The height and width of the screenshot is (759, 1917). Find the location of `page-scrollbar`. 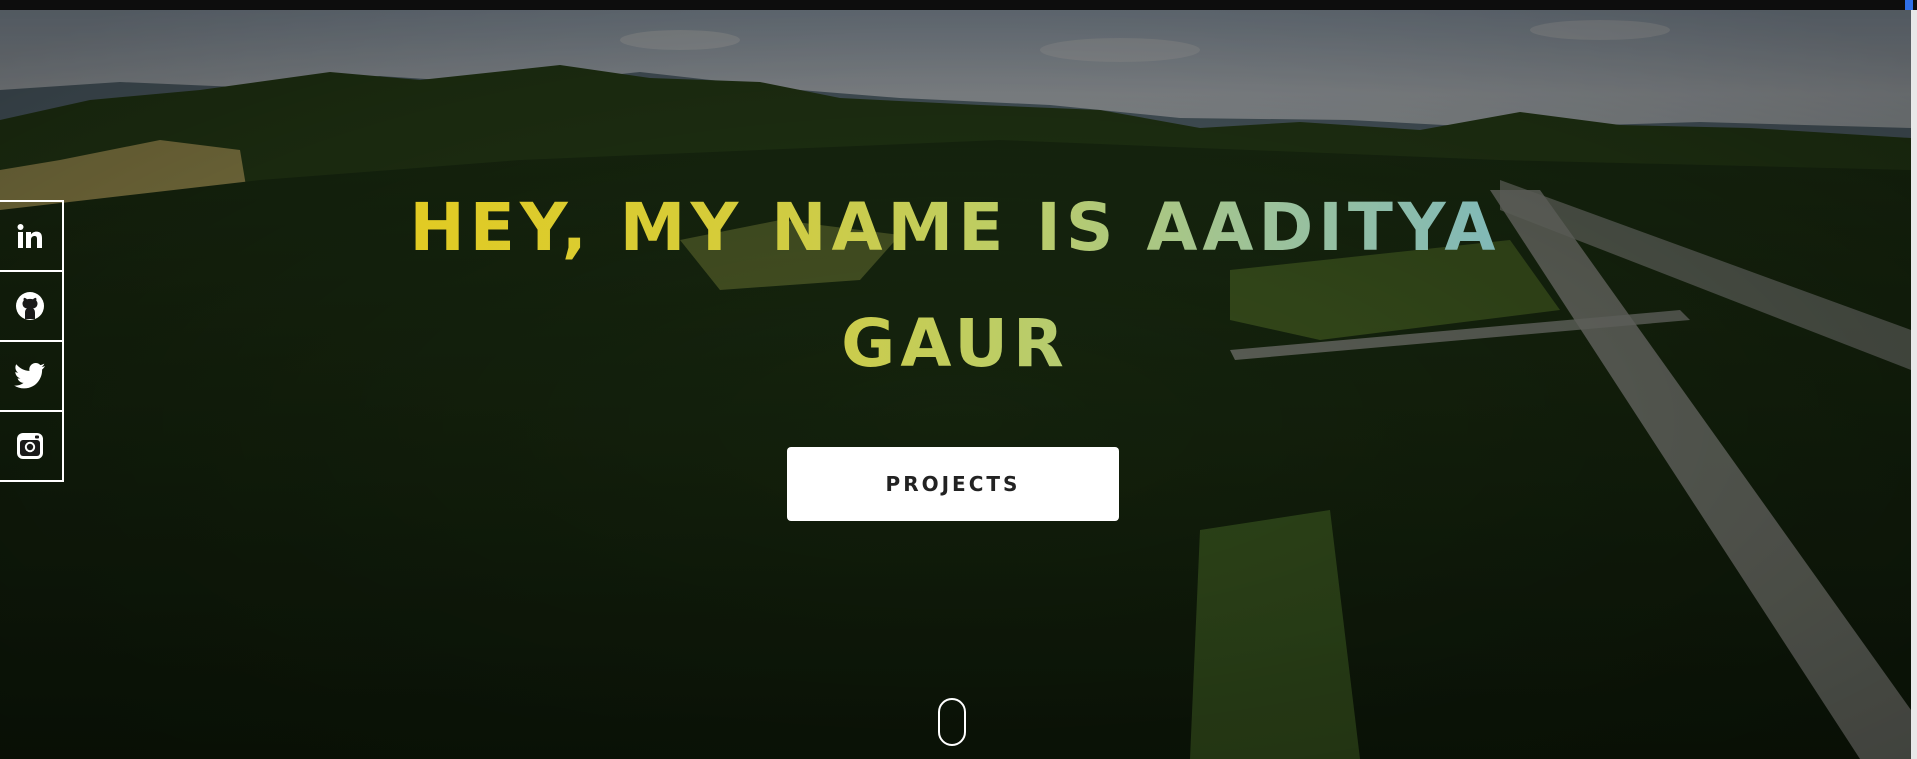

page-scrollbar is located at coordinates (1914, 384).